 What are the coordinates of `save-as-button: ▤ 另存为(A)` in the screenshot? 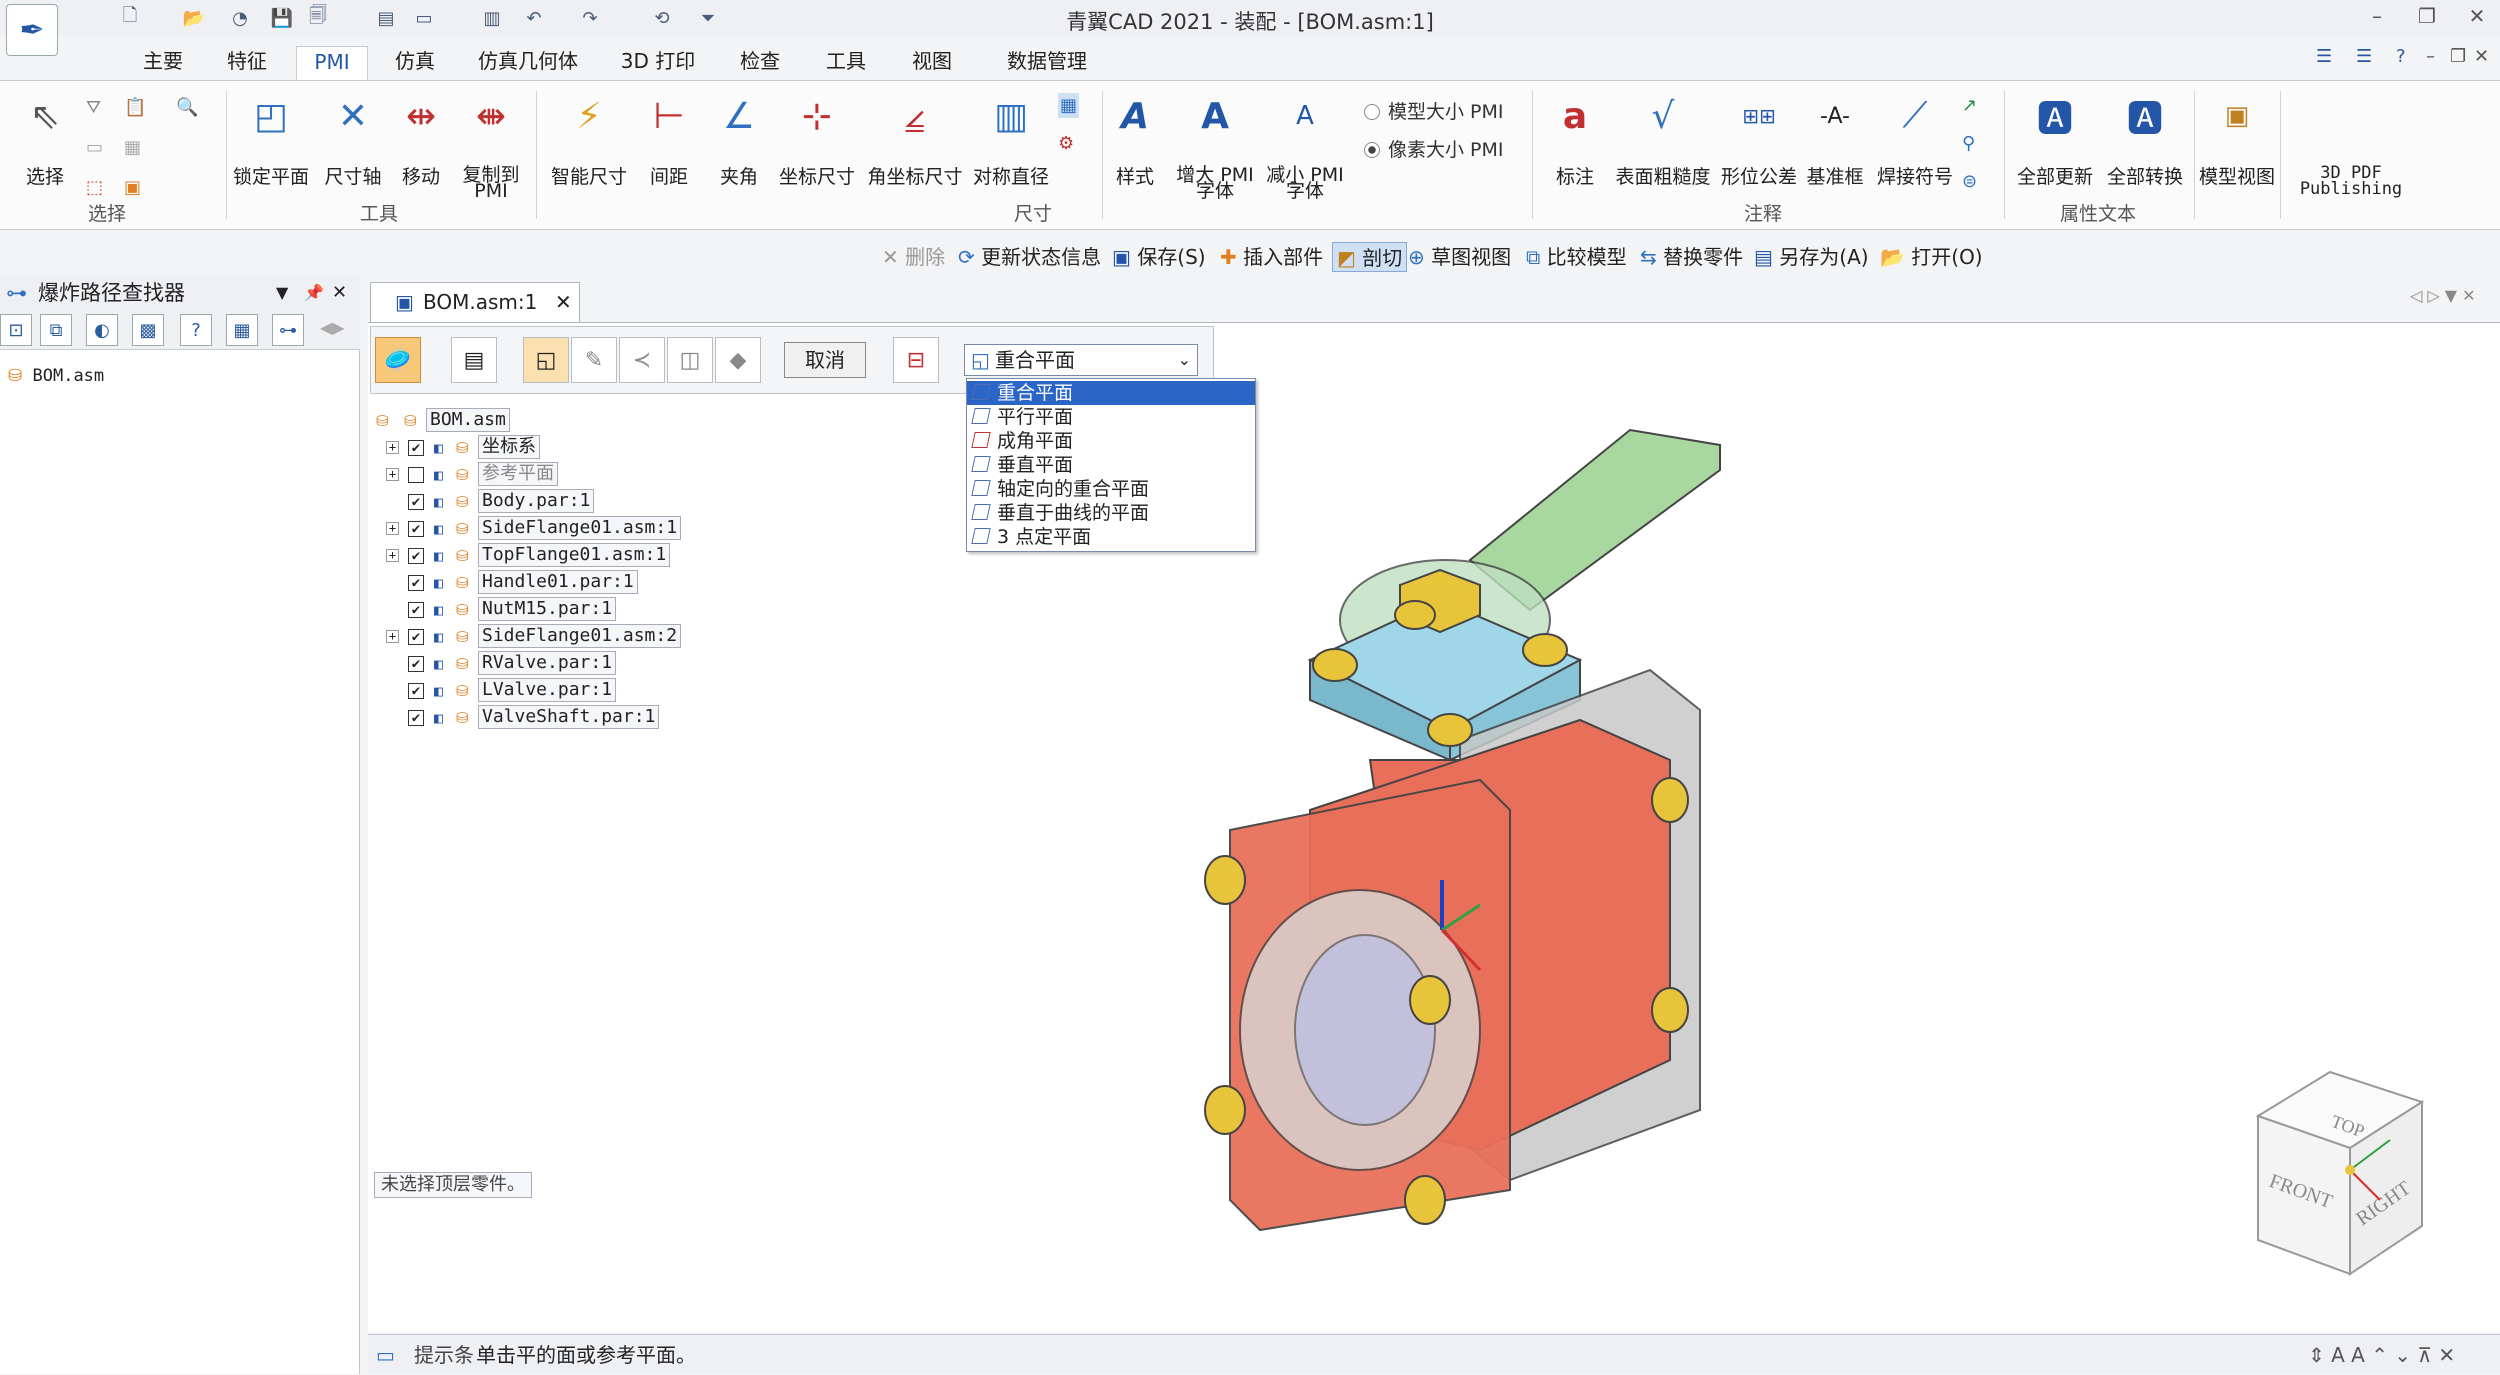 It's located at (1811, 257).